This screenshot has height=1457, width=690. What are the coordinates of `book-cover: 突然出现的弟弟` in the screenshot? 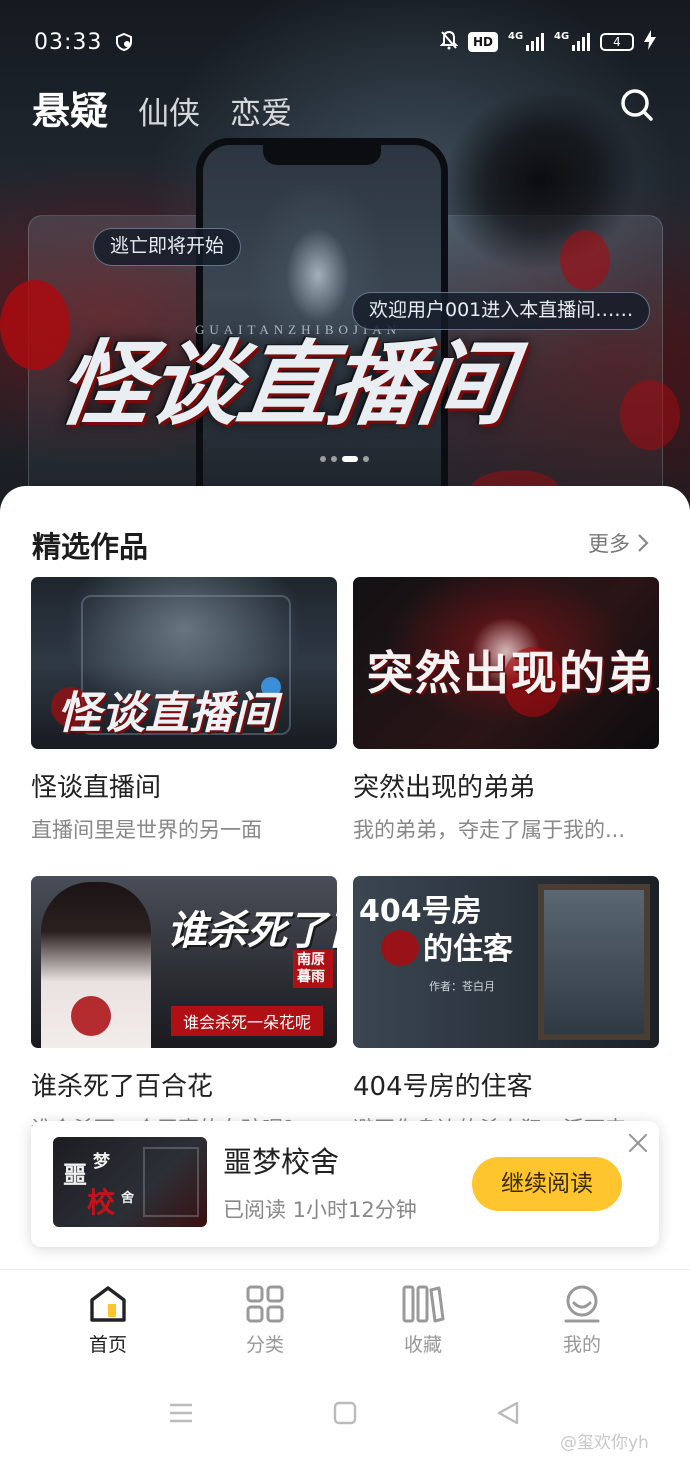 It's located at (506, 663).